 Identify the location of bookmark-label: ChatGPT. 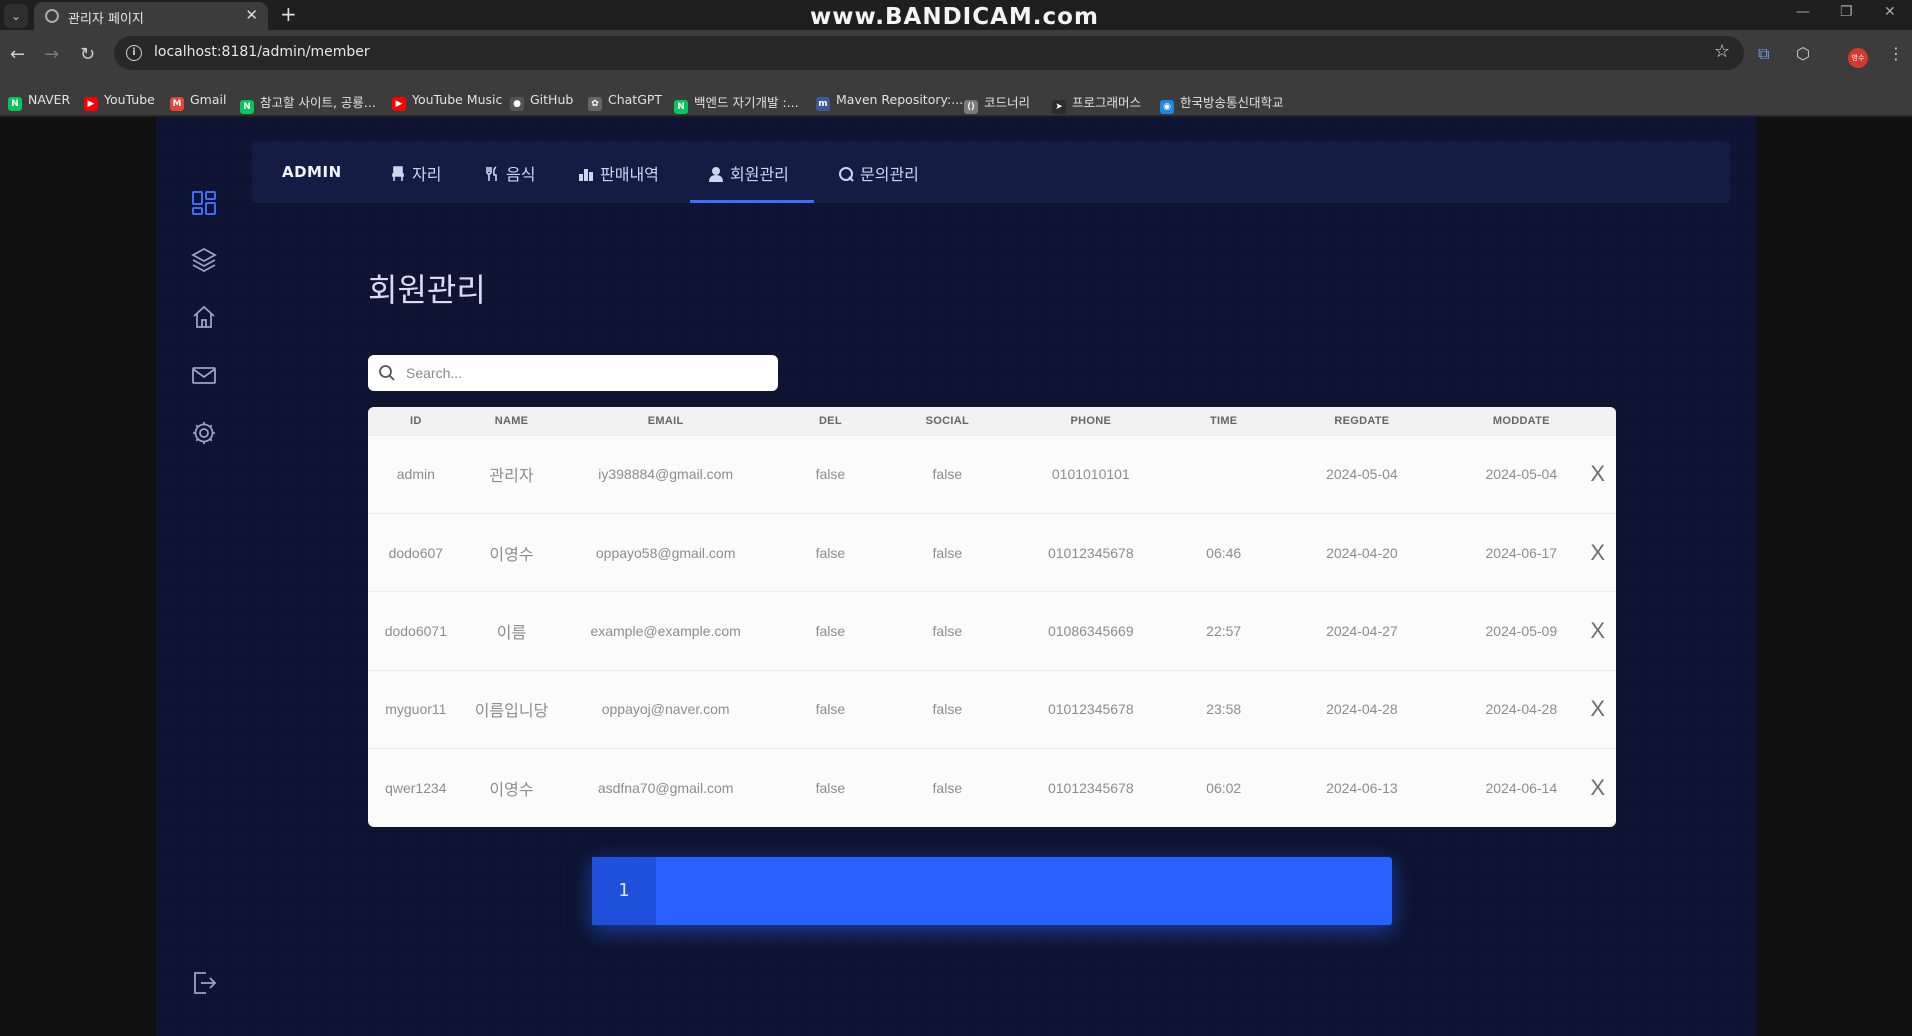
(635, 99).